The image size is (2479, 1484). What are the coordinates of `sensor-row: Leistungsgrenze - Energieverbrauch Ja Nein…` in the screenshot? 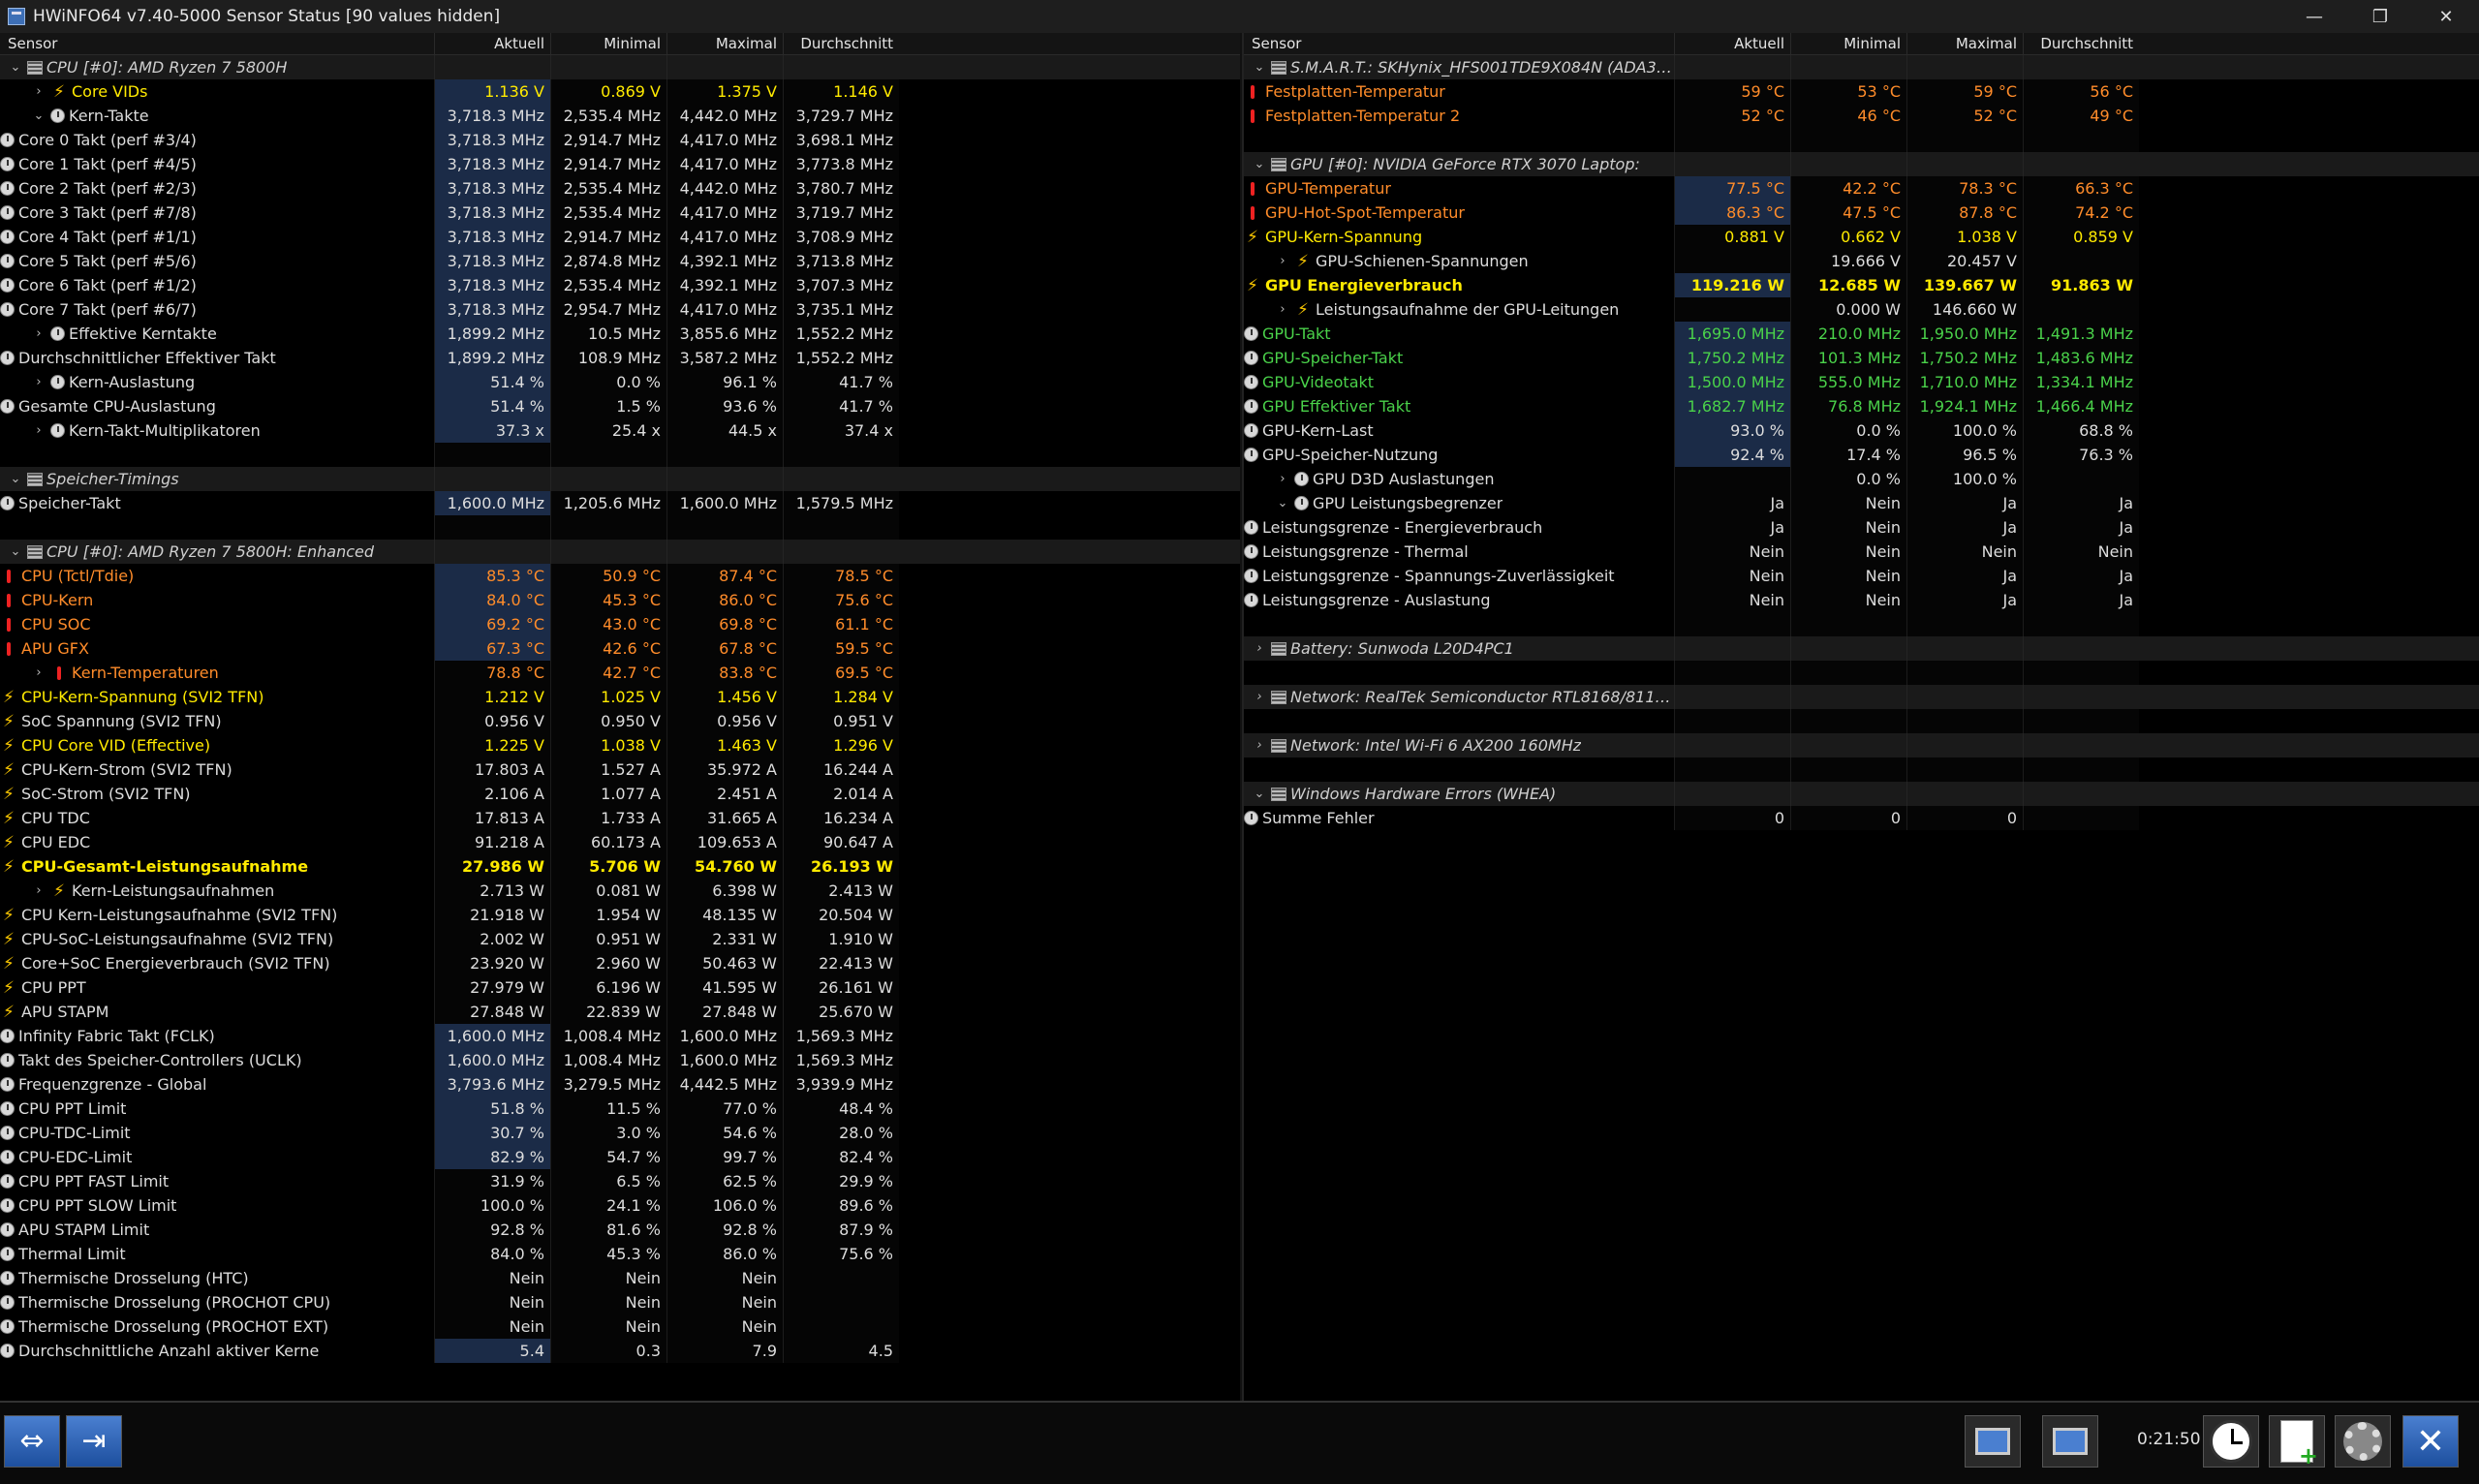 It's located at (1861, 527).